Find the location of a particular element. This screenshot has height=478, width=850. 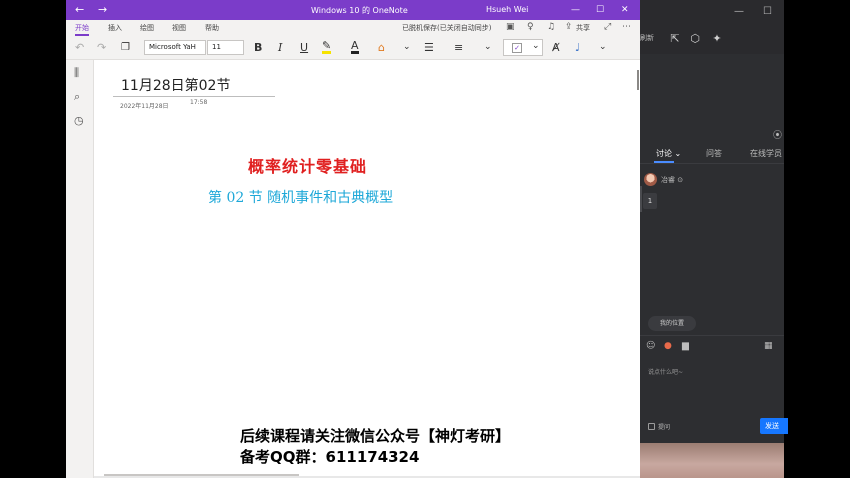

tag-select: ✓ ⌄ is located at coordinates (523, 47).